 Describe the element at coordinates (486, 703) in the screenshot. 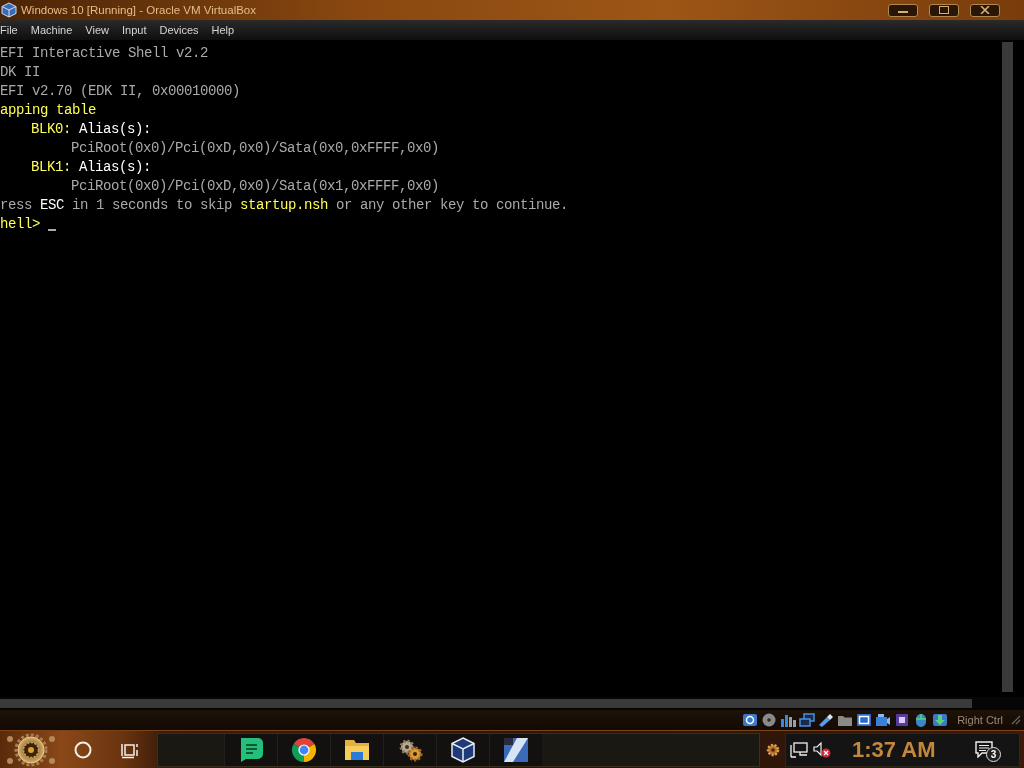

I see `horizontal-scrollbar` at that location.